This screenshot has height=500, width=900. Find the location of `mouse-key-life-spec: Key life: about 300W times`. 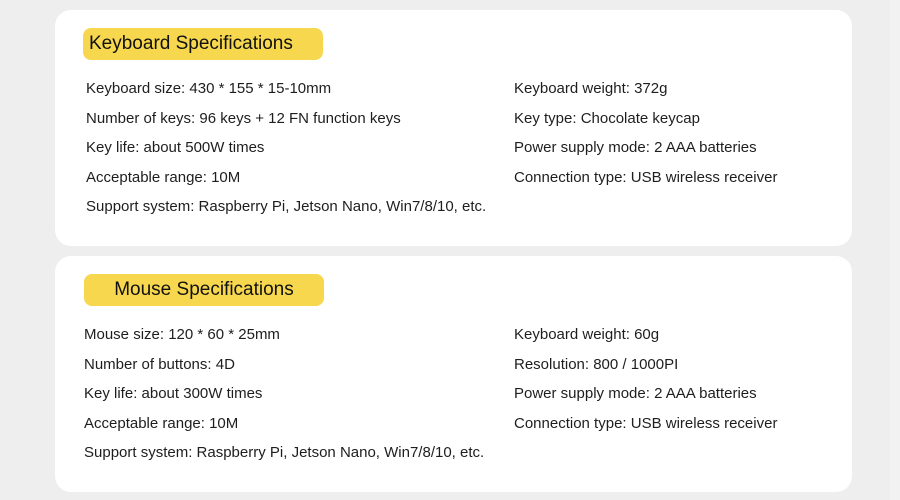

mouse-key-life-spec: Key life: about 300W times is located at coordinates (173, 393).